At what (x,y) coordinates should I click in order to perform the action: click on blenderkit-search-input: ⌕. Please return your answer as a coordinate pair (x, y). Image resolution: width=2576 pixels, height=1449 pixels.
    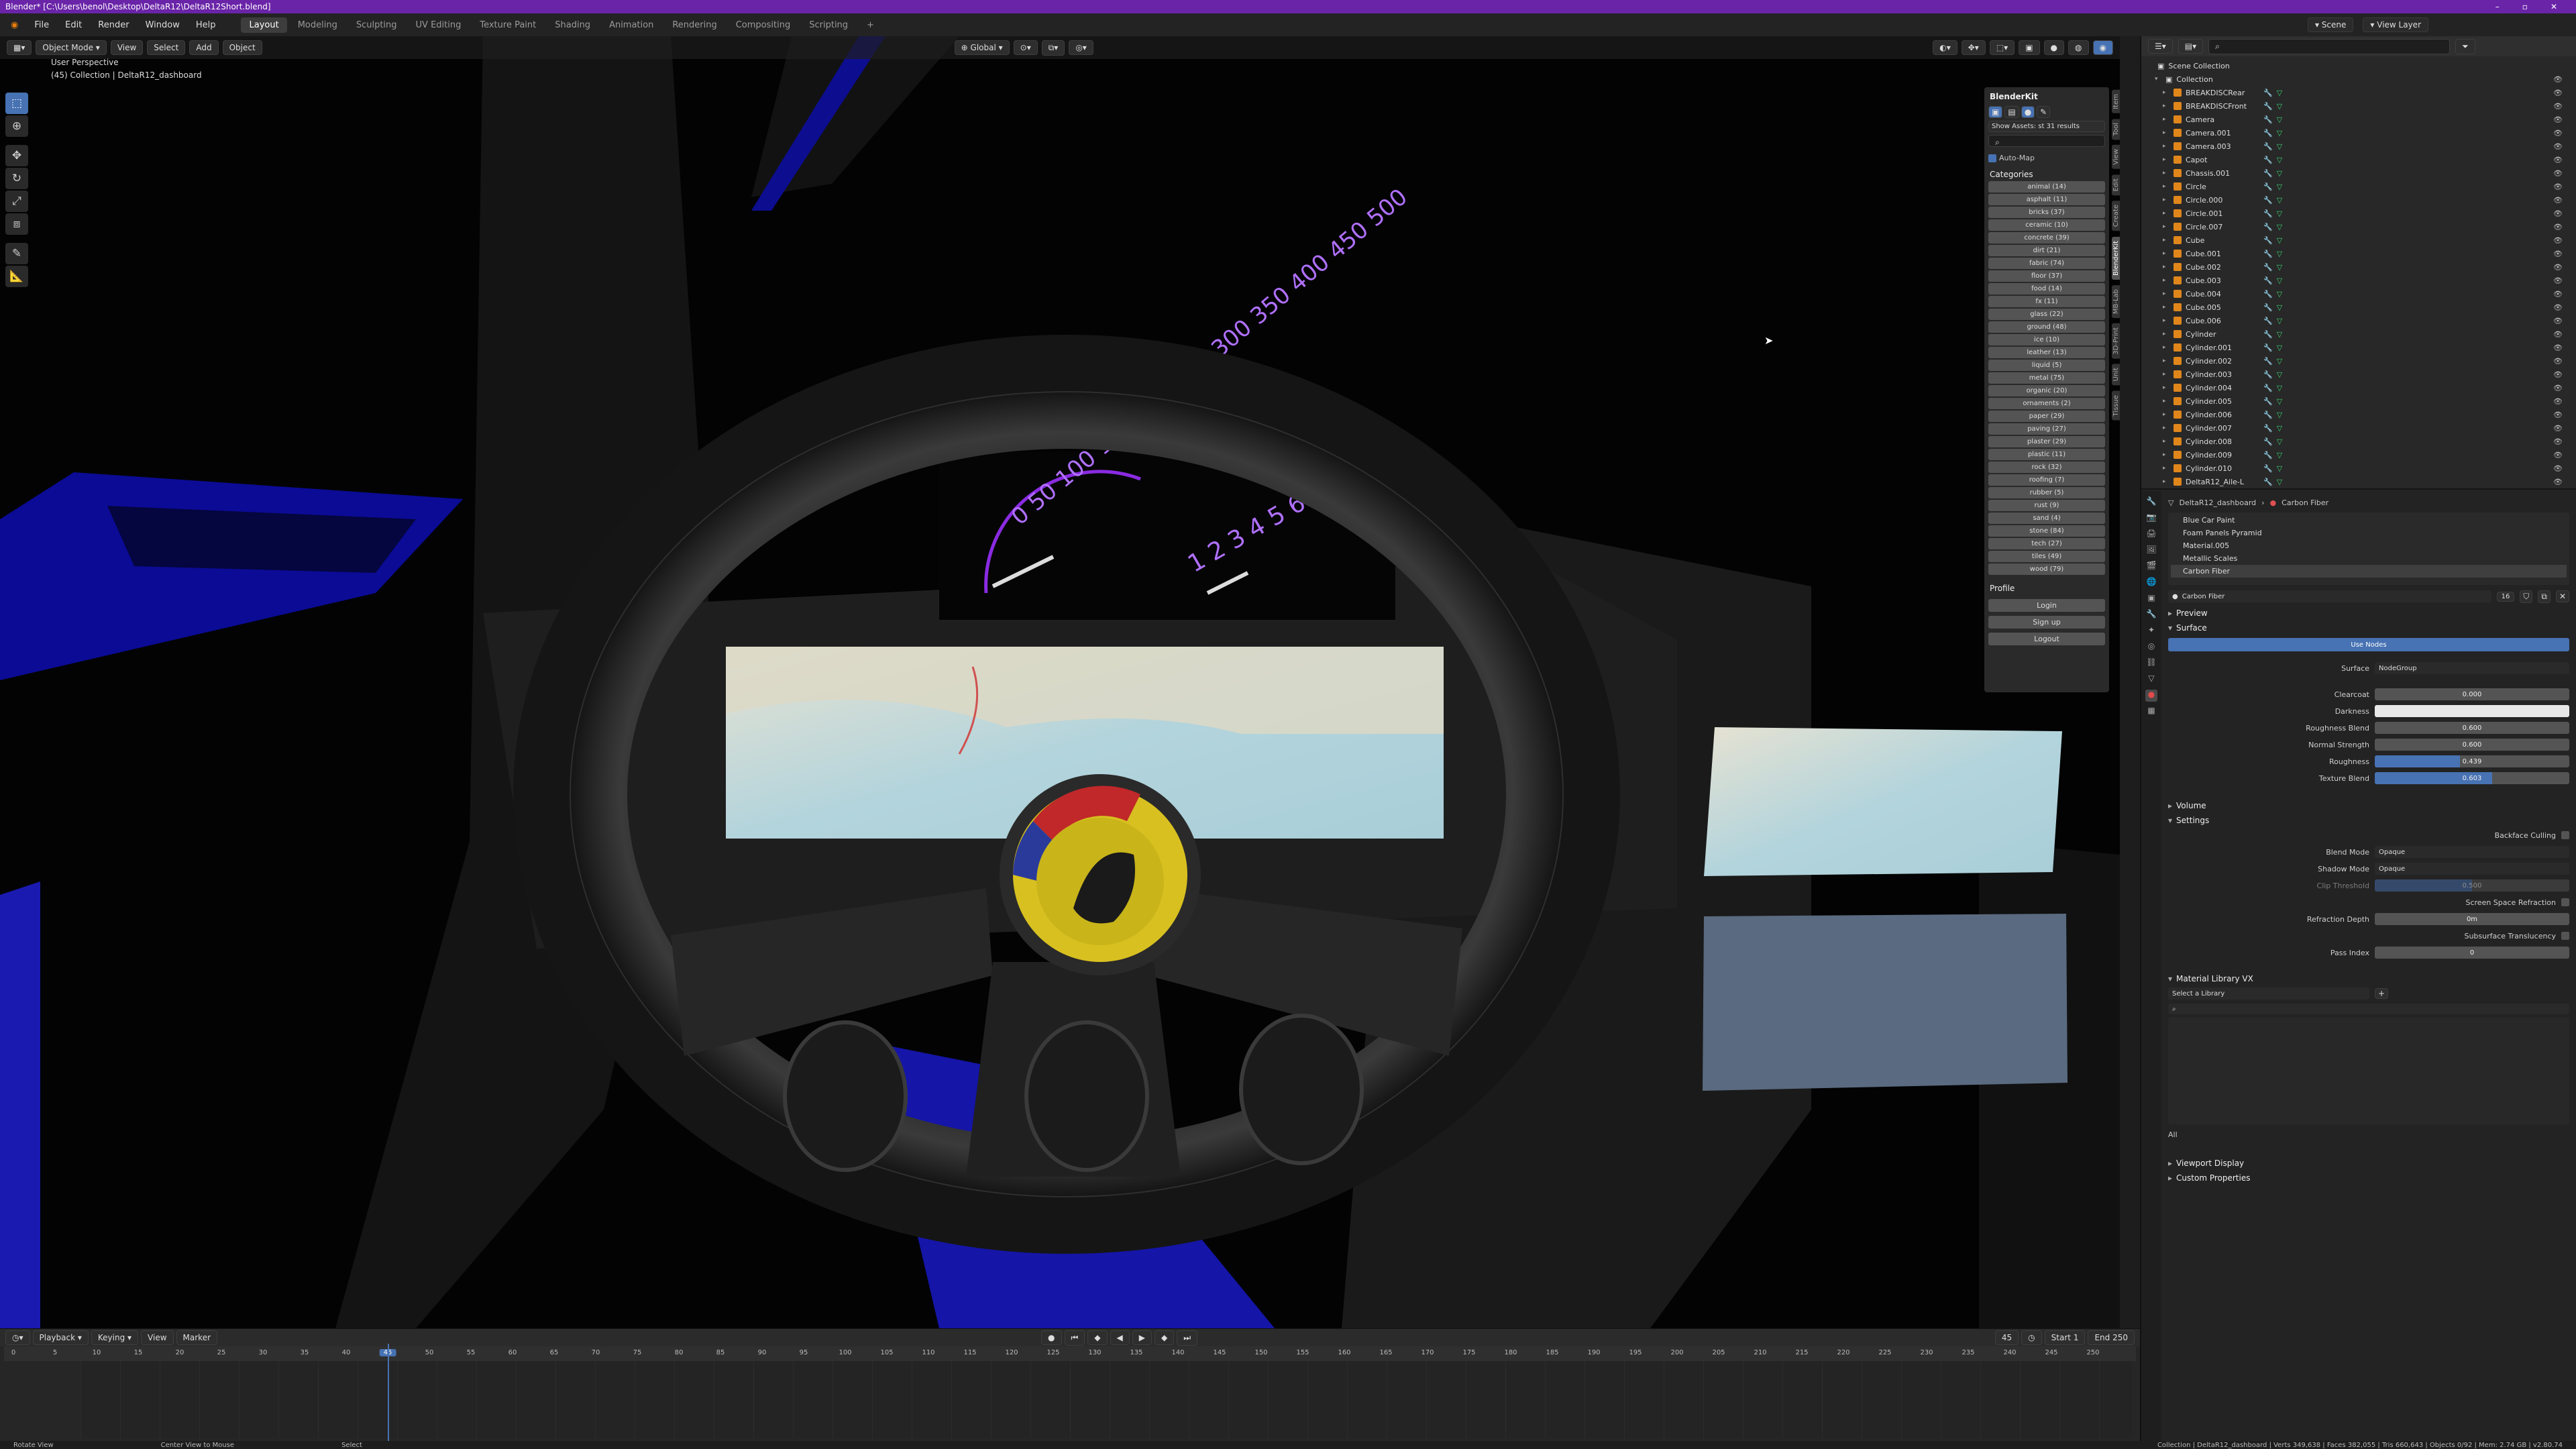
    Looking at the image, I should click on (2046, 141).